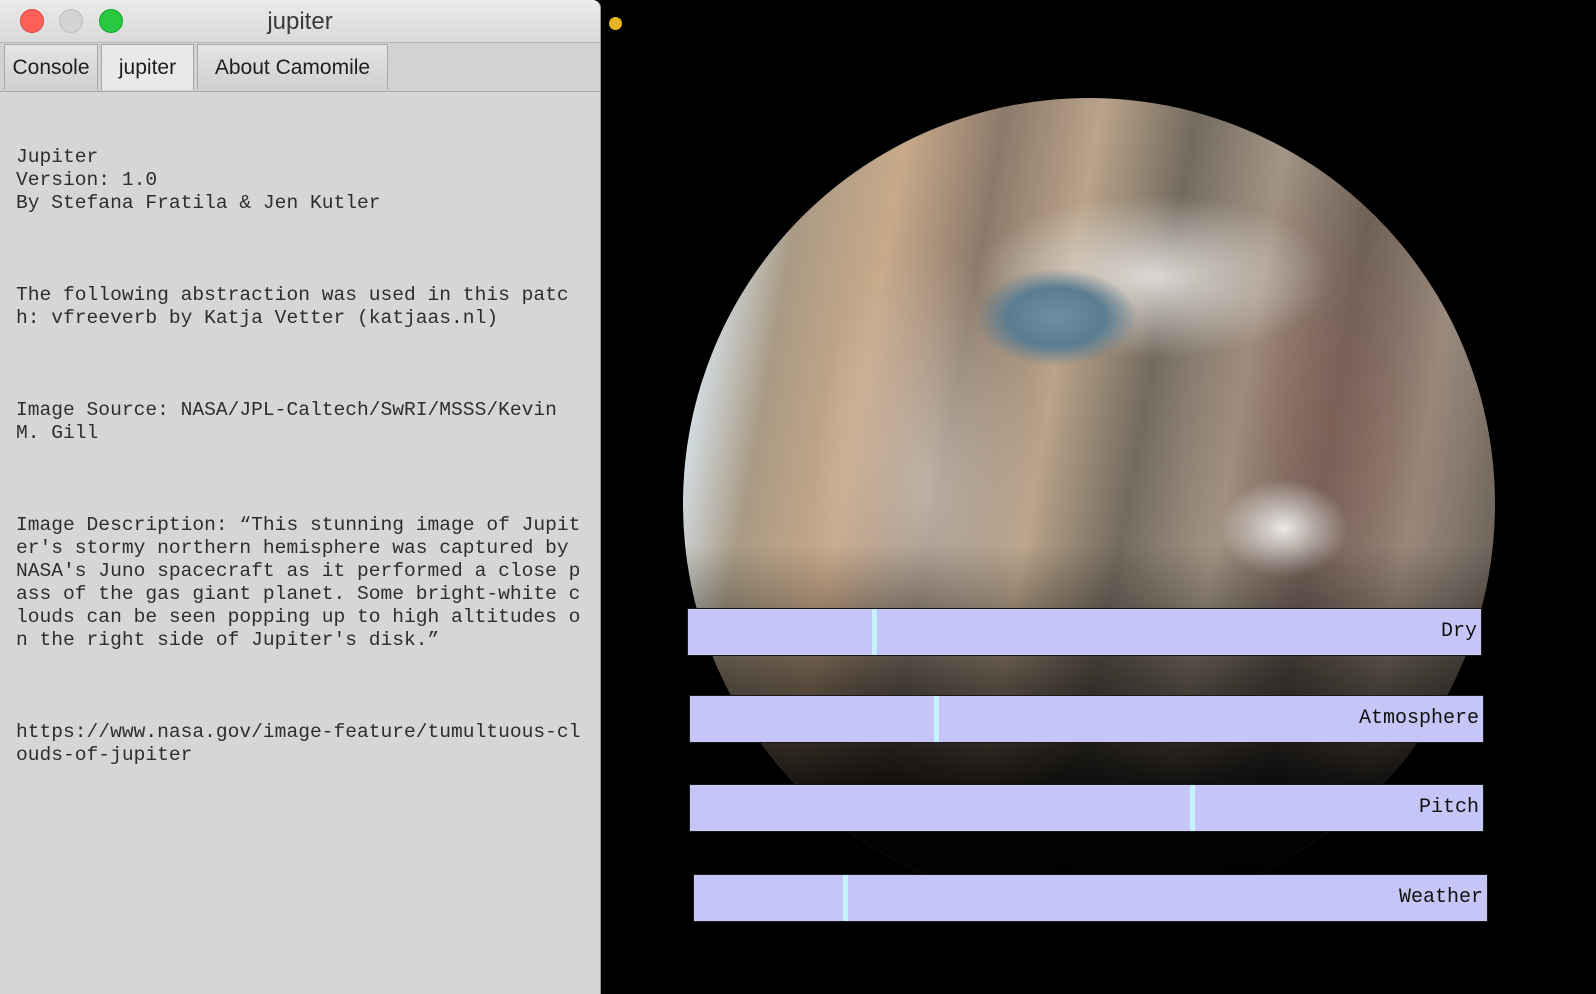 This screenshot has width=1596, height=994. Describe the element at coordinates (292, 67) in the screenshot. I see `tab-about-camomile: About Camomile` at that location.